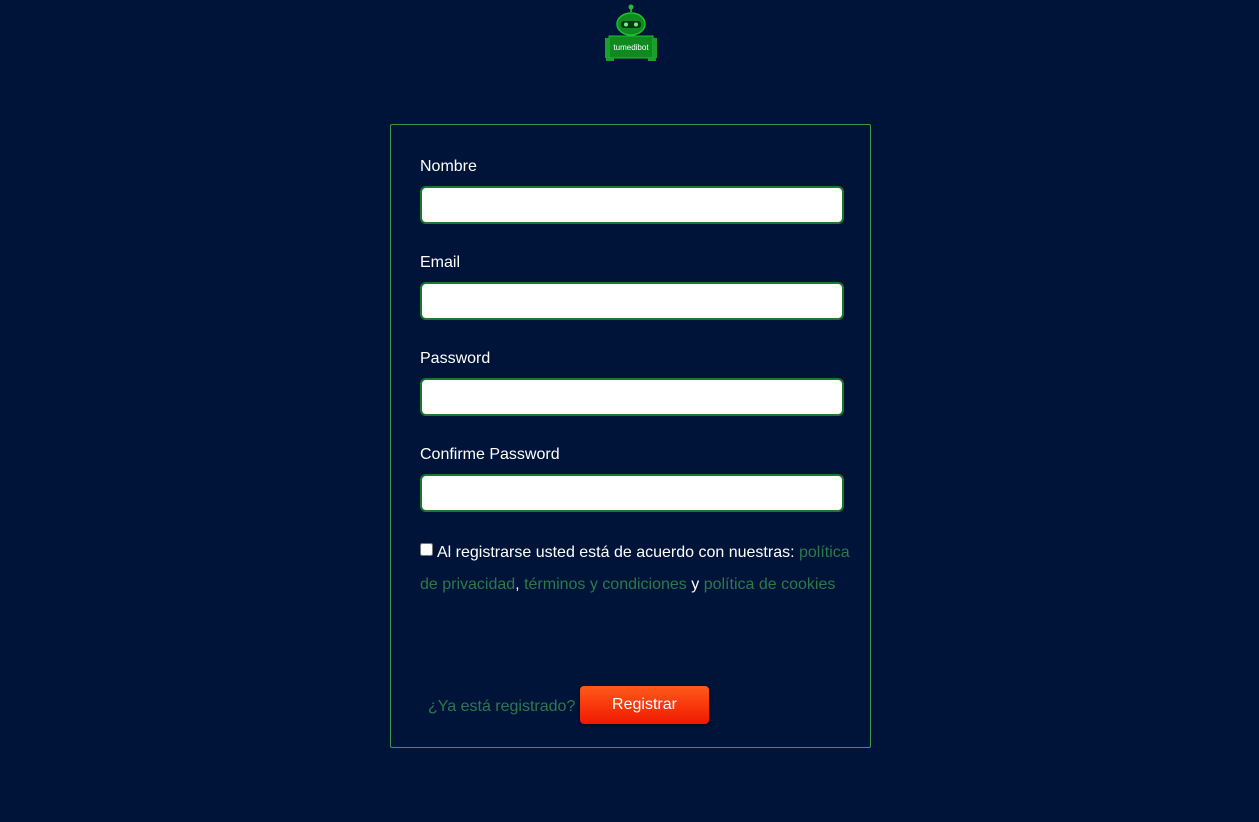 The width and height of the screenshot is (1259, 822). What do you see at coordinates (632, 397) in the screenshot?
I see `password-field` at bounding box center [632, 397].